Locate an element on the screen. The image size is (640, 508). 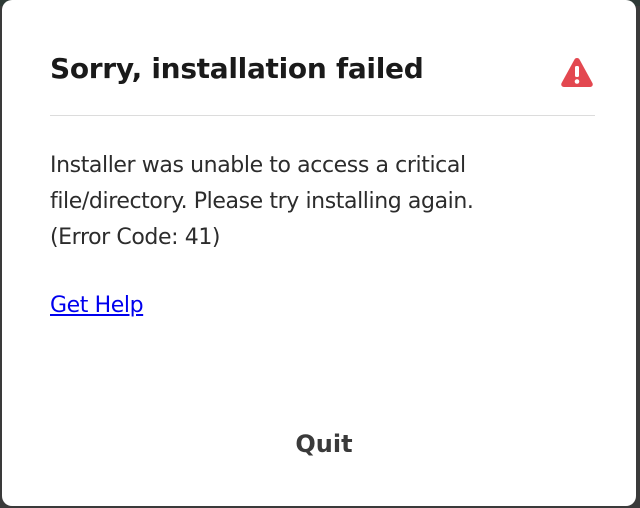
error-code-line: (Error Code: 41) is located at coordinates (135, 237).